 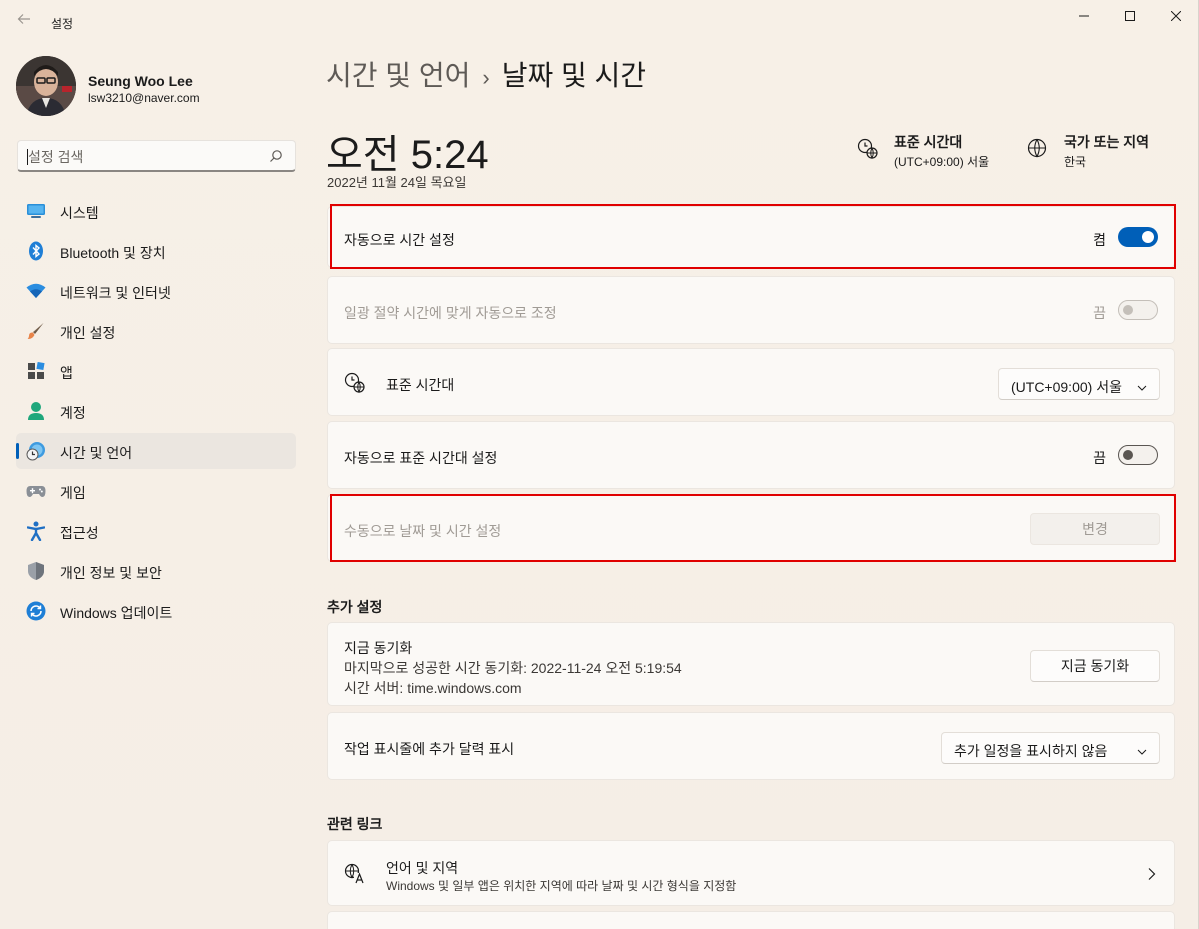 I want to click on auto-time-toggle, so click(x=1138, y=237).